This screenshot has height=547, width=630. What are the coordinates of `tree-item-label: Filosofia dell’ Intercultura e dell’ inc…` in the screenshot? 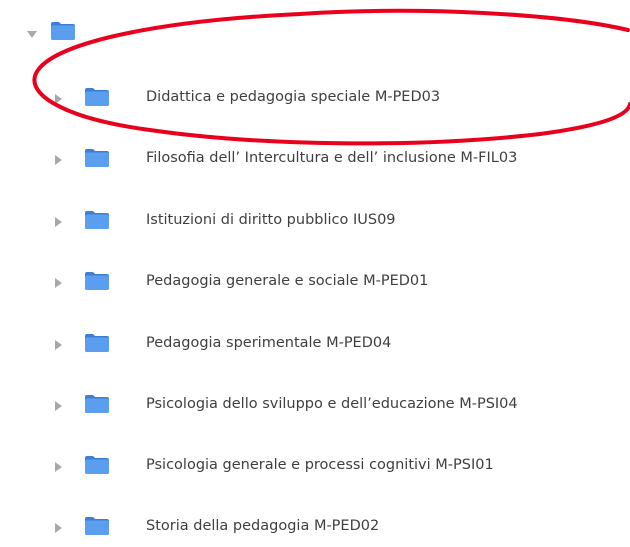 It's located at (331, 158).